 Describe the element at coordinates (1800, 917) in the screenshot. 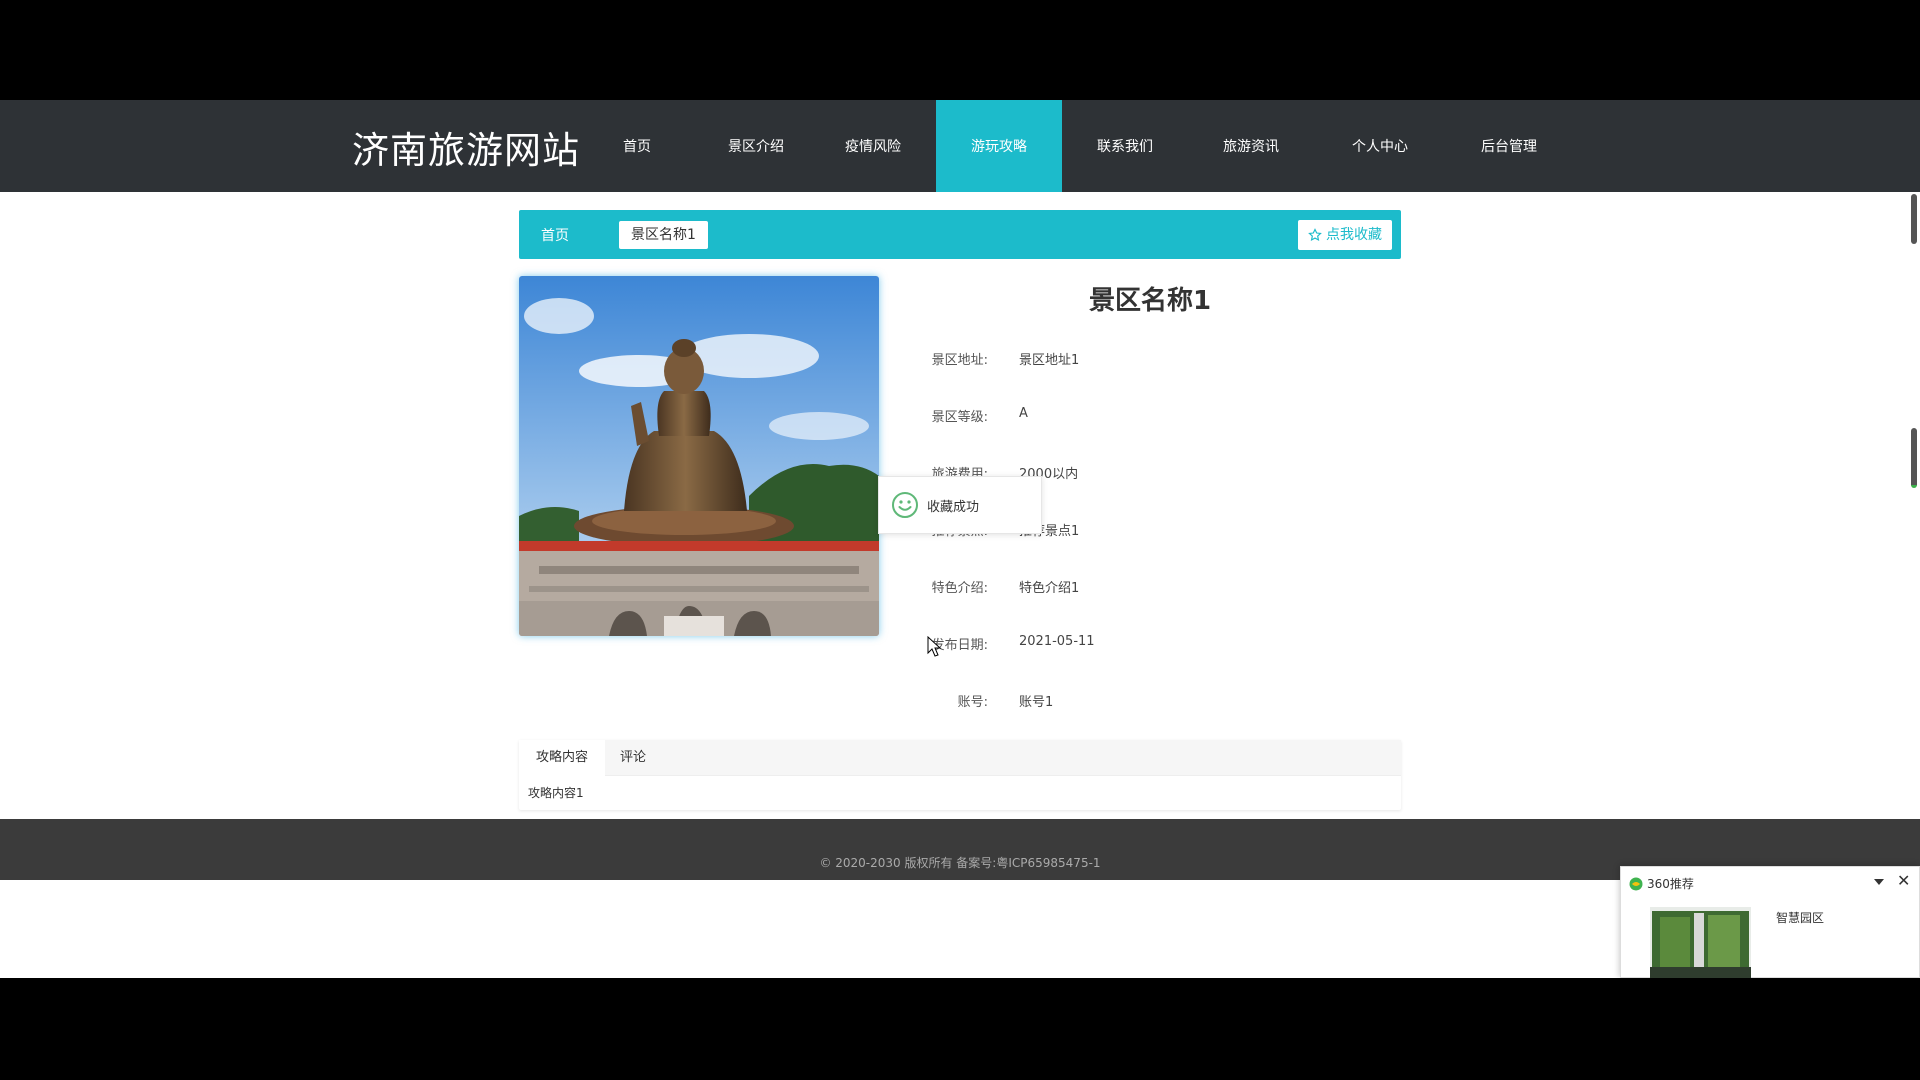

I see `popup-item-text: 智慧园区` at that location.